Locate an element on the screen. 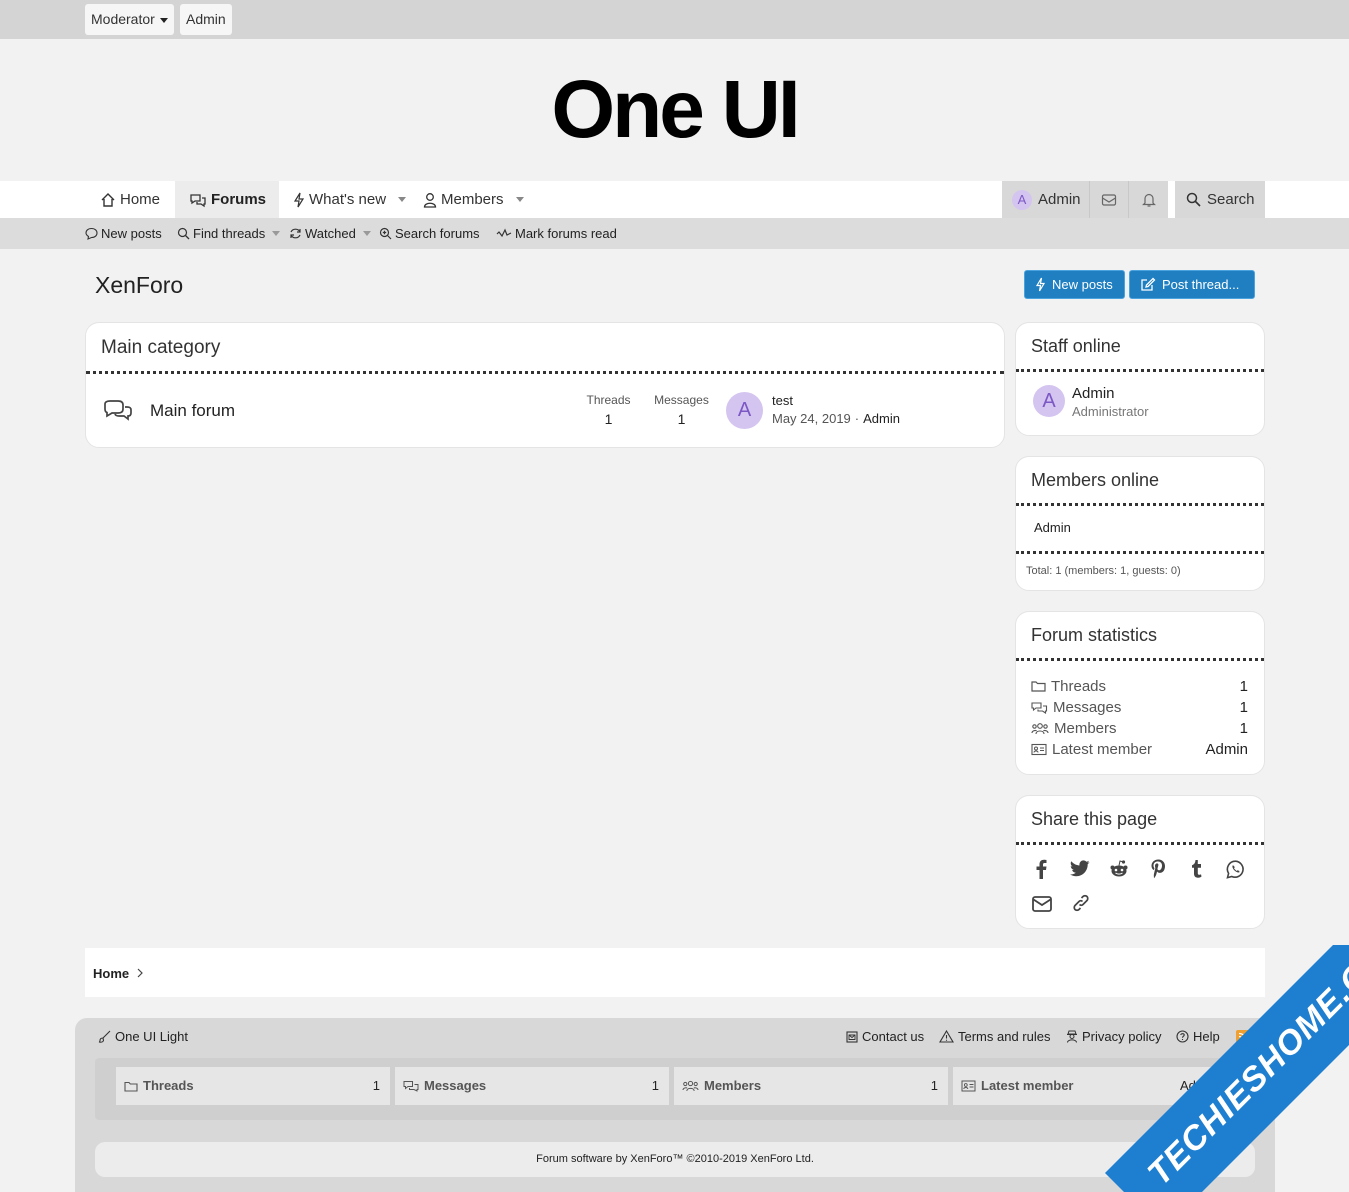 This screenshot has height=1192, width=1349. nav-forums-label: Forums is located at coordinates (239, 199).